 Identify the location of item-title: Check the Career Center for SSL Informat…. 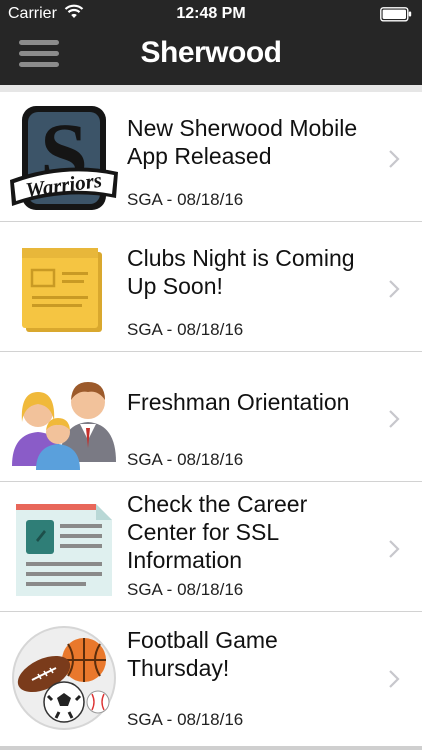
(217, 532).